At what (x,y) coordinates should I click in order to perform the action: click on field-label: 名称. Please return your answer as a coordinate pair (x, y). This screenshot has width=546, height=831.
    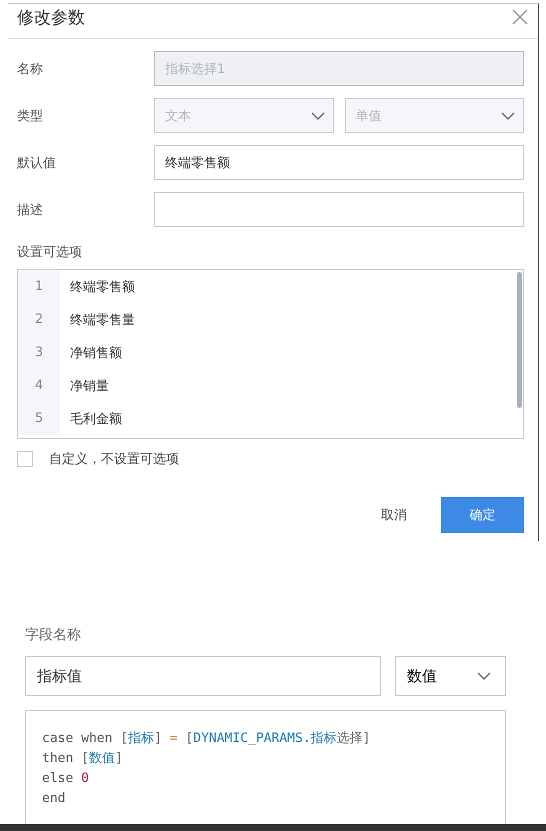
    Looking at the image, I should click on (30, 69).